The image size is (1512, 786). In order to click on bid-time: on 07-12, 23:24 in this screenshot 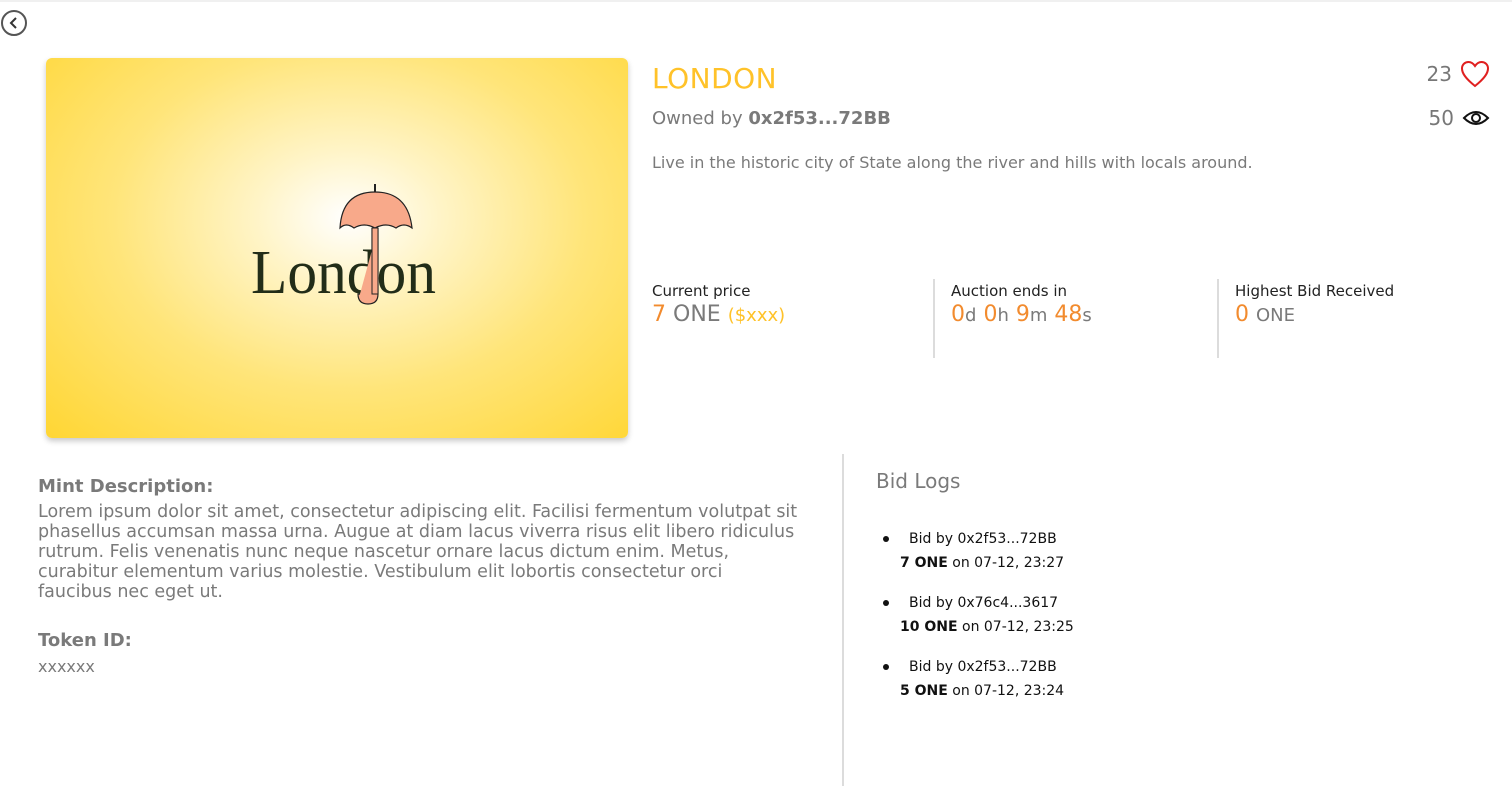, I will do `click(1008, 691)`.